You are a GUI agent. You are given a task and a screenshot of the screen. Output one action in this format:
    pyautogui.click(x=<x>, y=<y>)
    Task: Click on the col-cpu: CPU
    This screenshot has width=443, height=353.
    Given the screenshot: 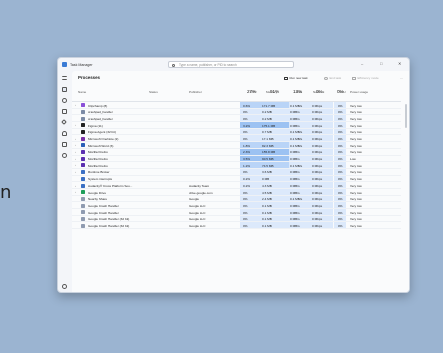 What is the action you would take?
    pyautogui.click(x=253, y=94)
    